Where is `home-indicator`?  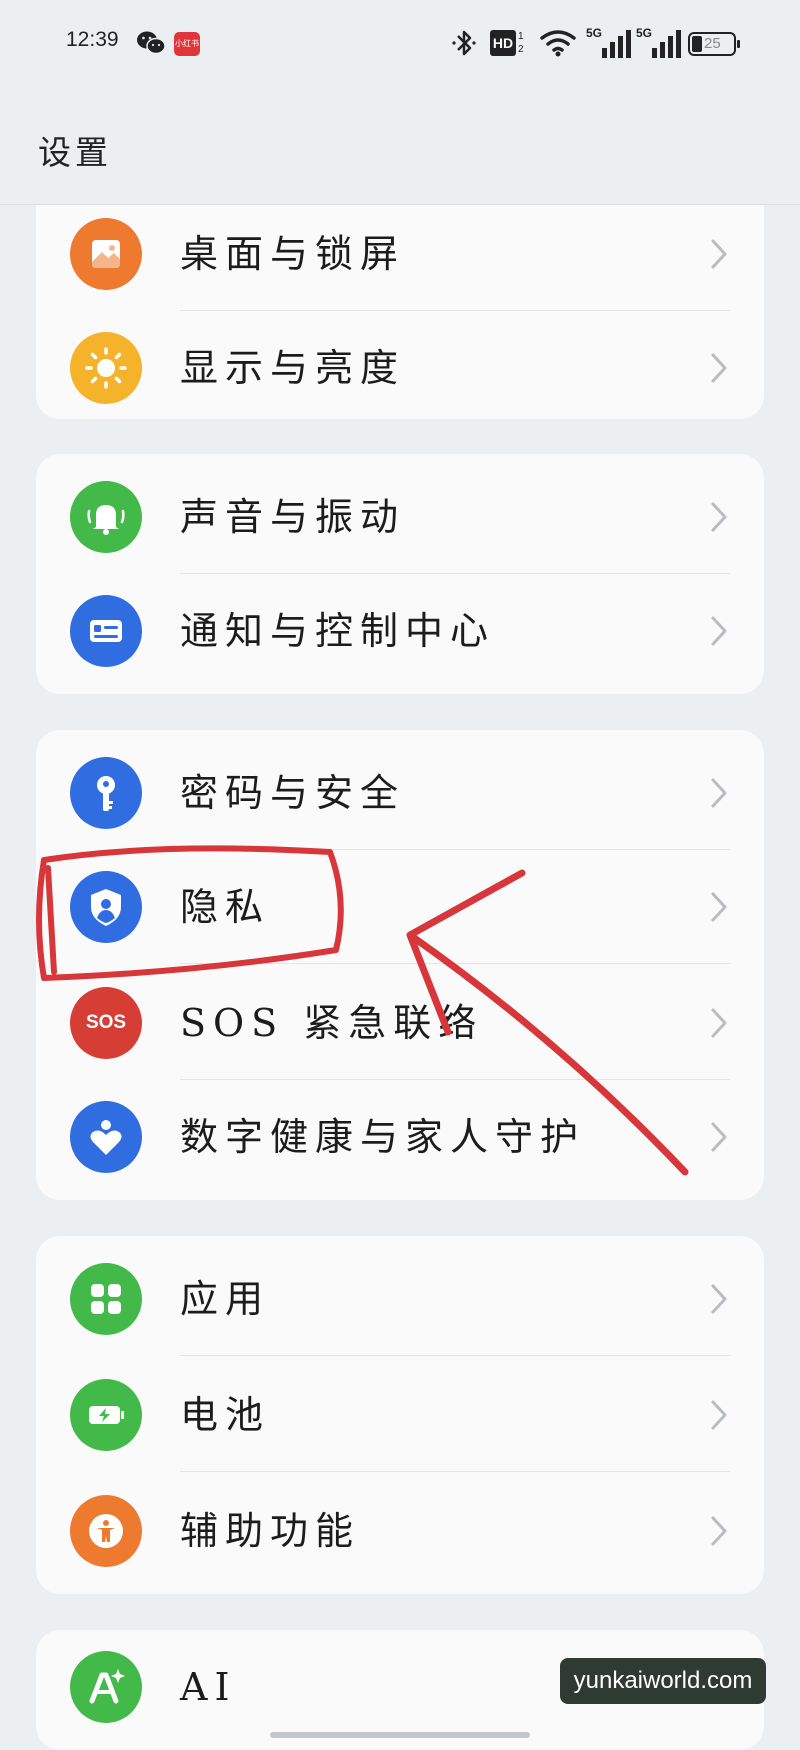
home-indicator is located at coordinates (400, 1735).